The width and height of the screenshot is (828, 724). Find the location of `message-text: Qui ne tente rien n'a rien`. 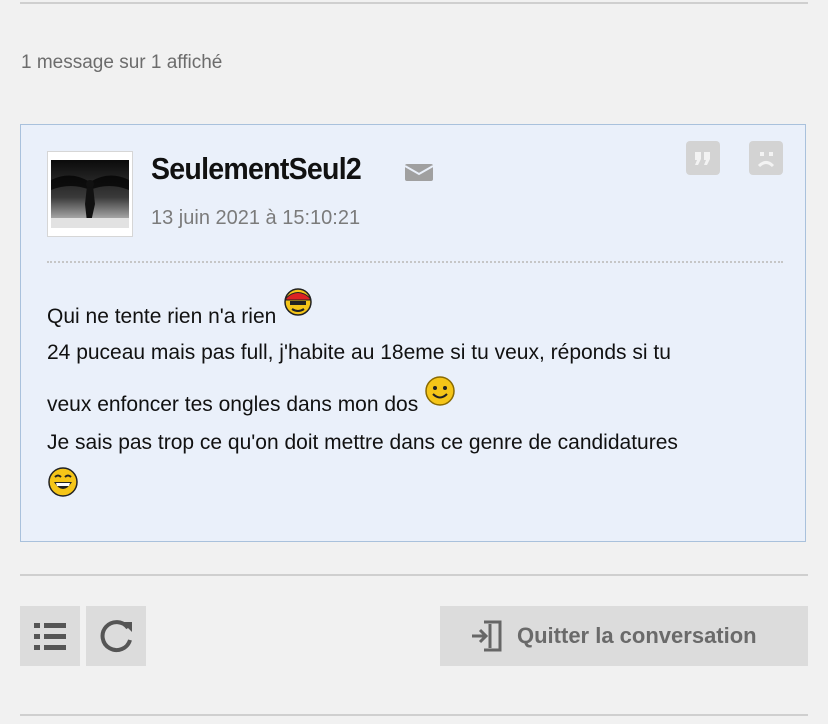

message-text: Qui ne tente rien n'a rien is located at coordinates (162, 316).